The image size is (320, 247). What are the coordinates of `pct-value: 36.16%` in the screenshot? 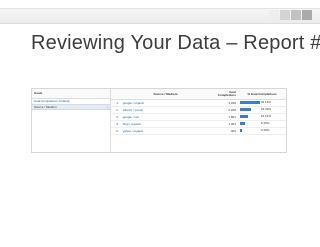 It's located at (266, 102).